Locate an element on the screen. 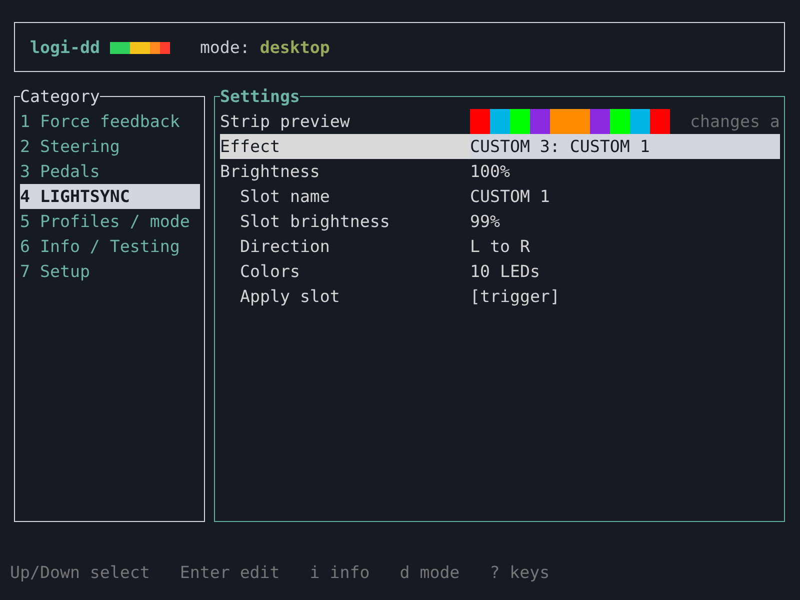  category-item: 4 LIGHTSYNC is located at coordinates (110, 196).